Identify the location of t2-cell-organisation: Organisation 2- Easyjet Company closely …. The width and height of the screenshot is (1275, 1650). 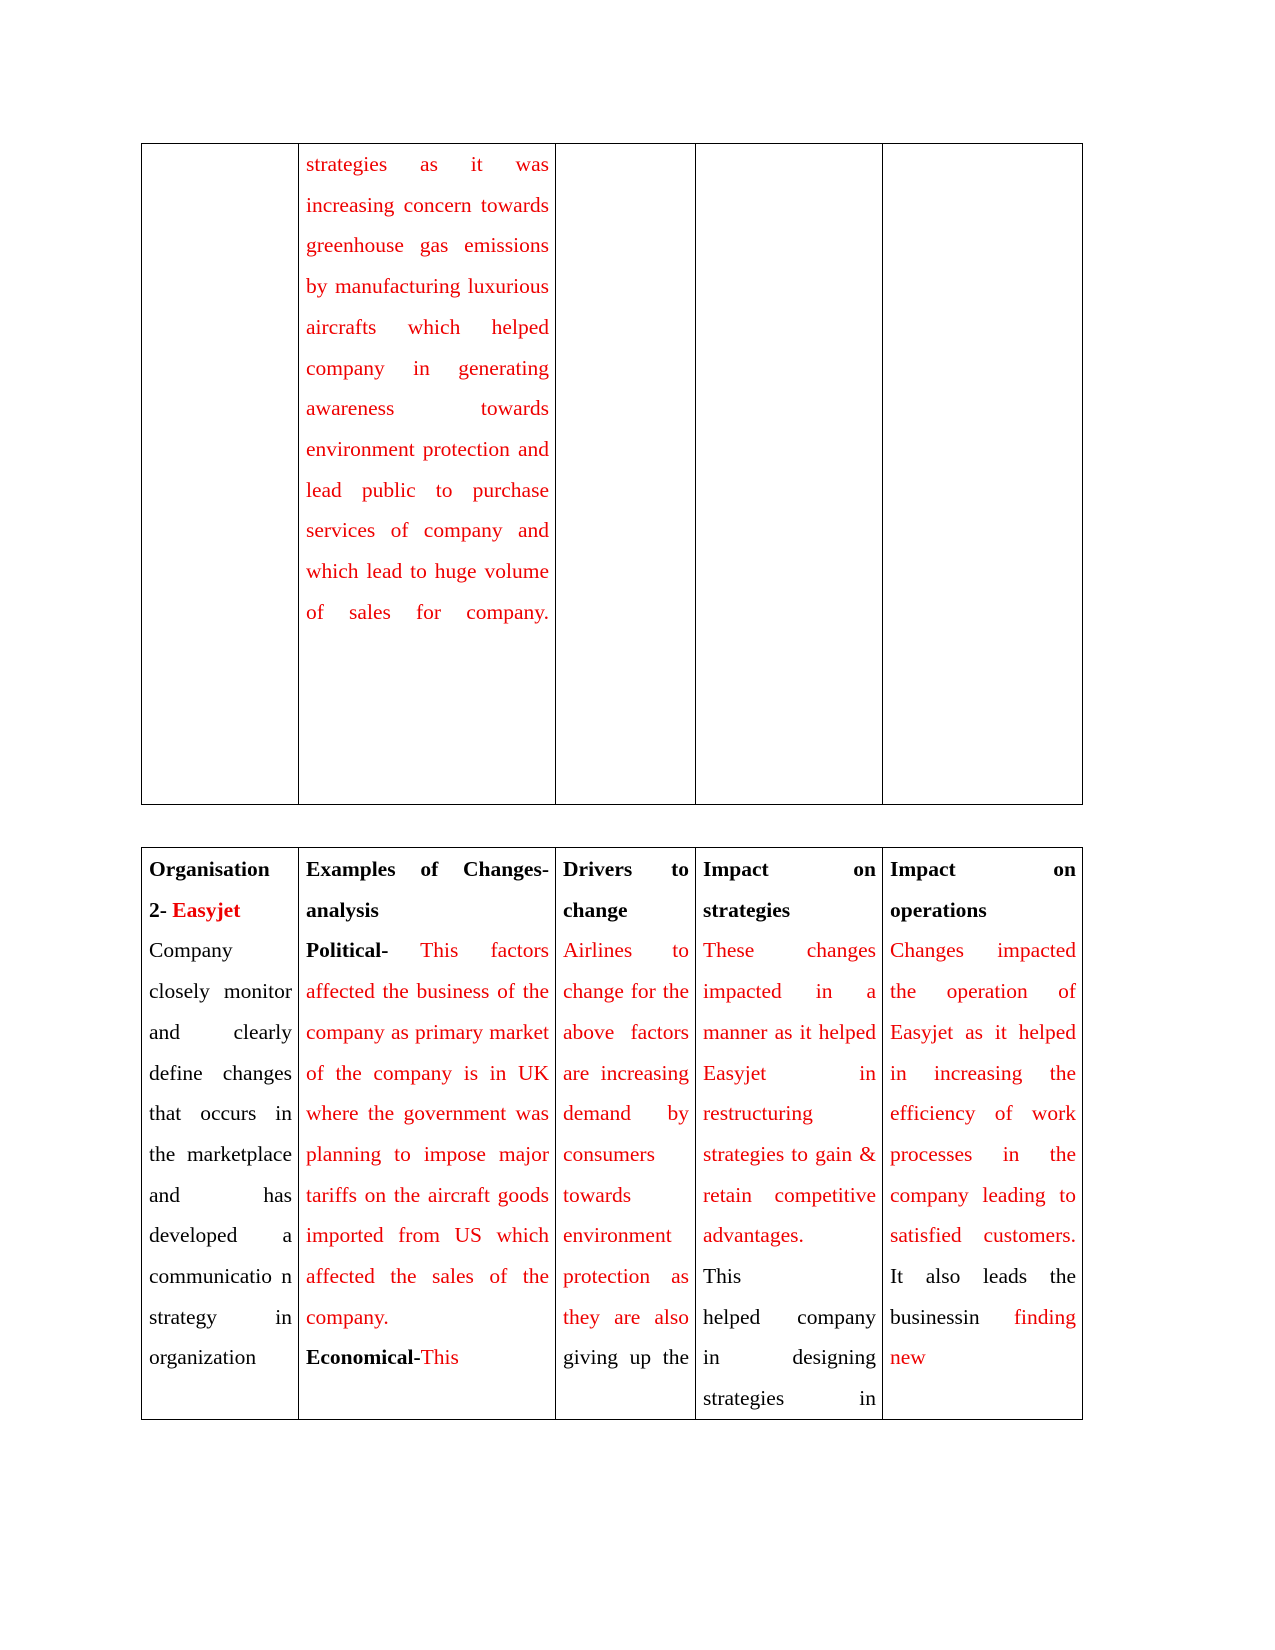
(220, 1133).